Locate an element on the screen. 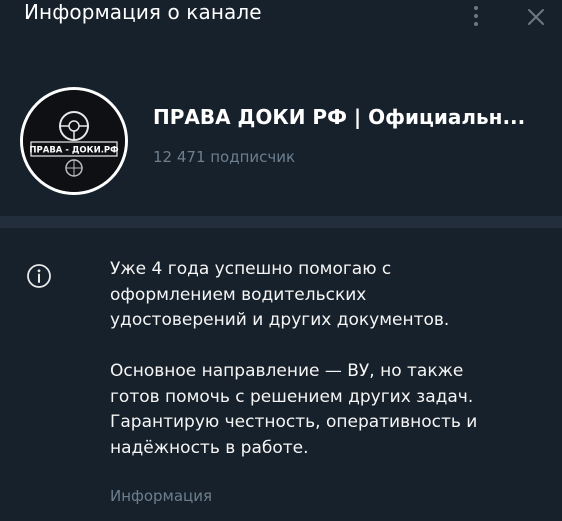  section-divider is located at coordinates (281, 222).